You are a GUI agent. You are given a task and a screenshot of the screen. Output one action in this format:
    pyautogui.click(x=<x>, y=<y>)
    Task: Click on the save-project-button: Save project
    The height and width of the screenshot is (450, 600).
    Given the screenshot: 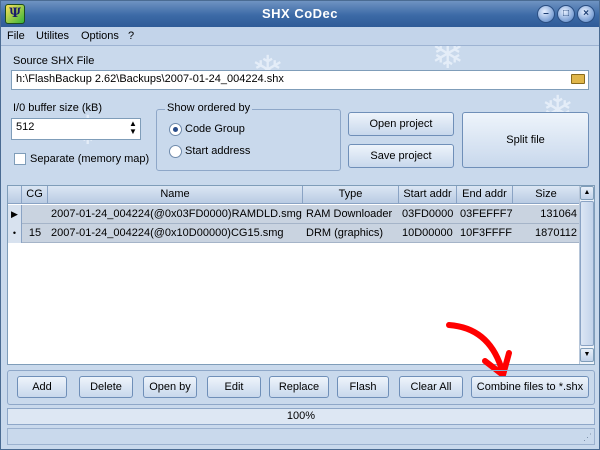 What is the action you would take?
    pyautogui.click(x=401, y=156)
    